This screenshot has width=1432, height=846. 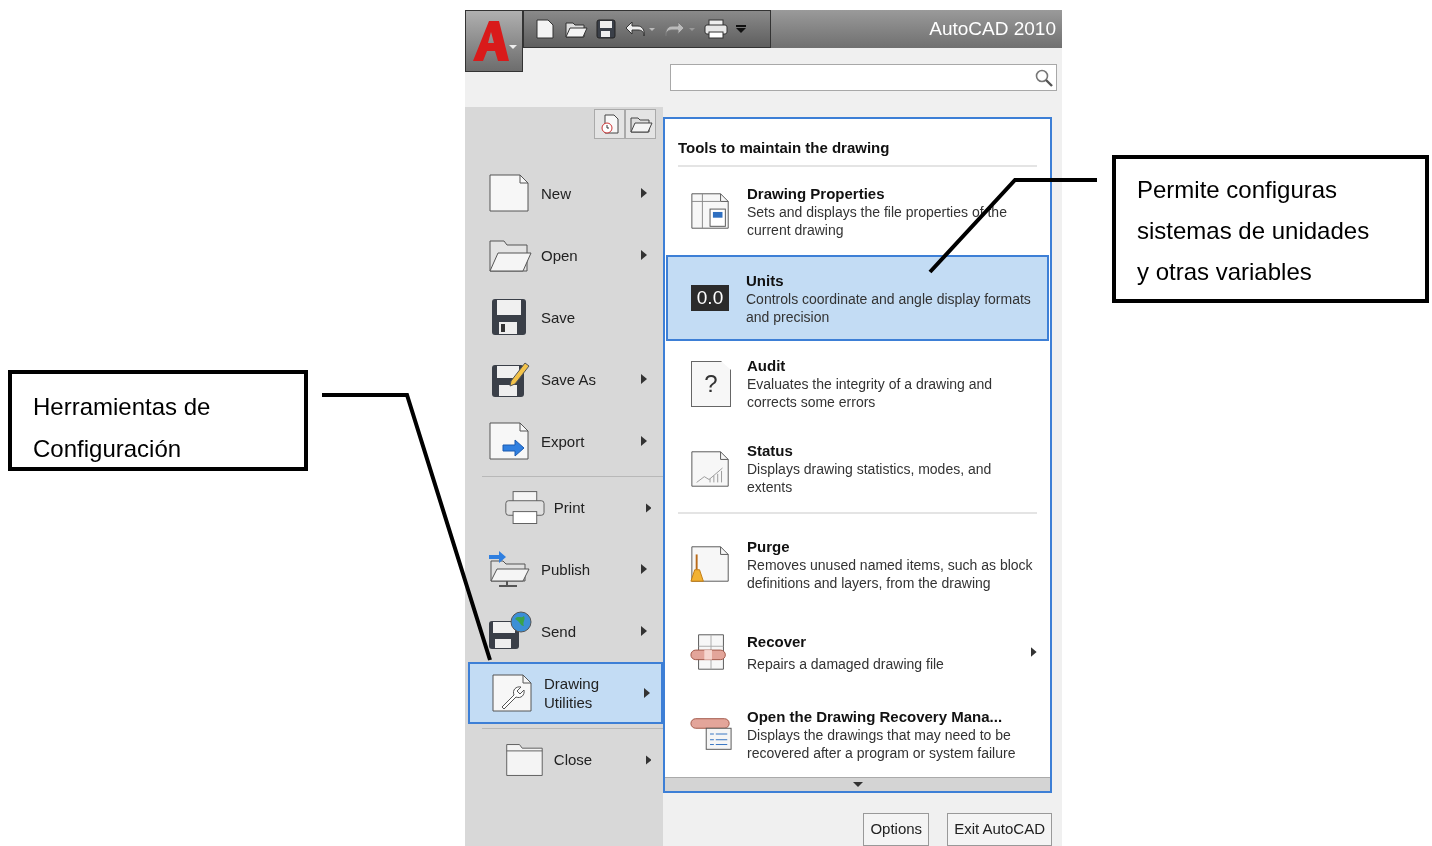 I want to click on menu-item: Drawing Utilities, so click(x=565, y=693).